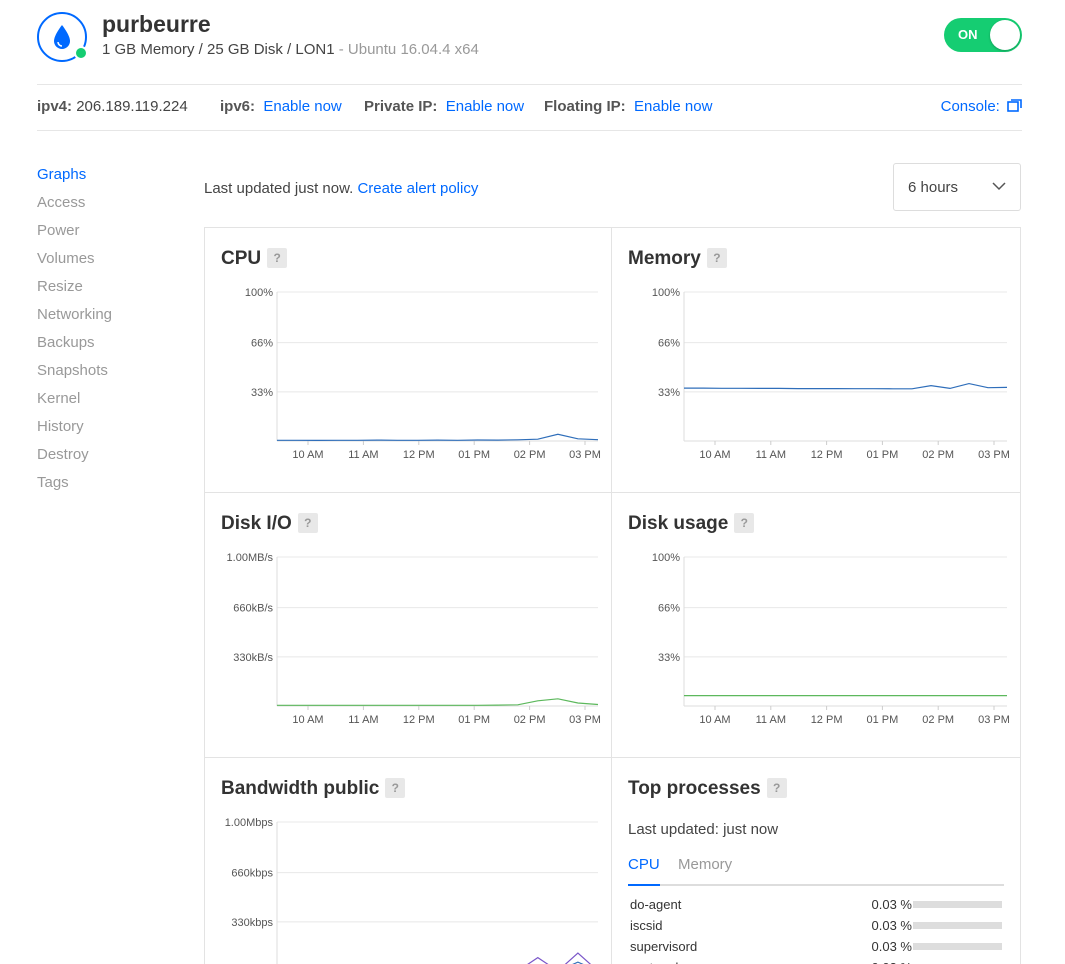  What do you see at coordinates (107, 263) in the screenshot?
I see `sidebar-item-volumes: Volumes` at bounding box center [107, 263].